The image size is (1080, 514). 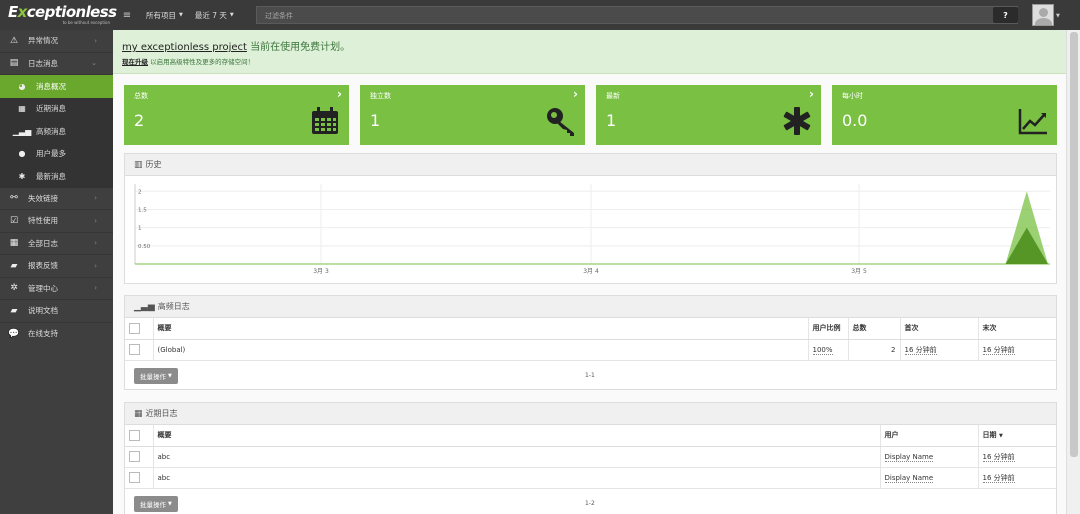 I want to click on project-filter-dropdown: 所有项目 ▼, so click(x=164, y=15).